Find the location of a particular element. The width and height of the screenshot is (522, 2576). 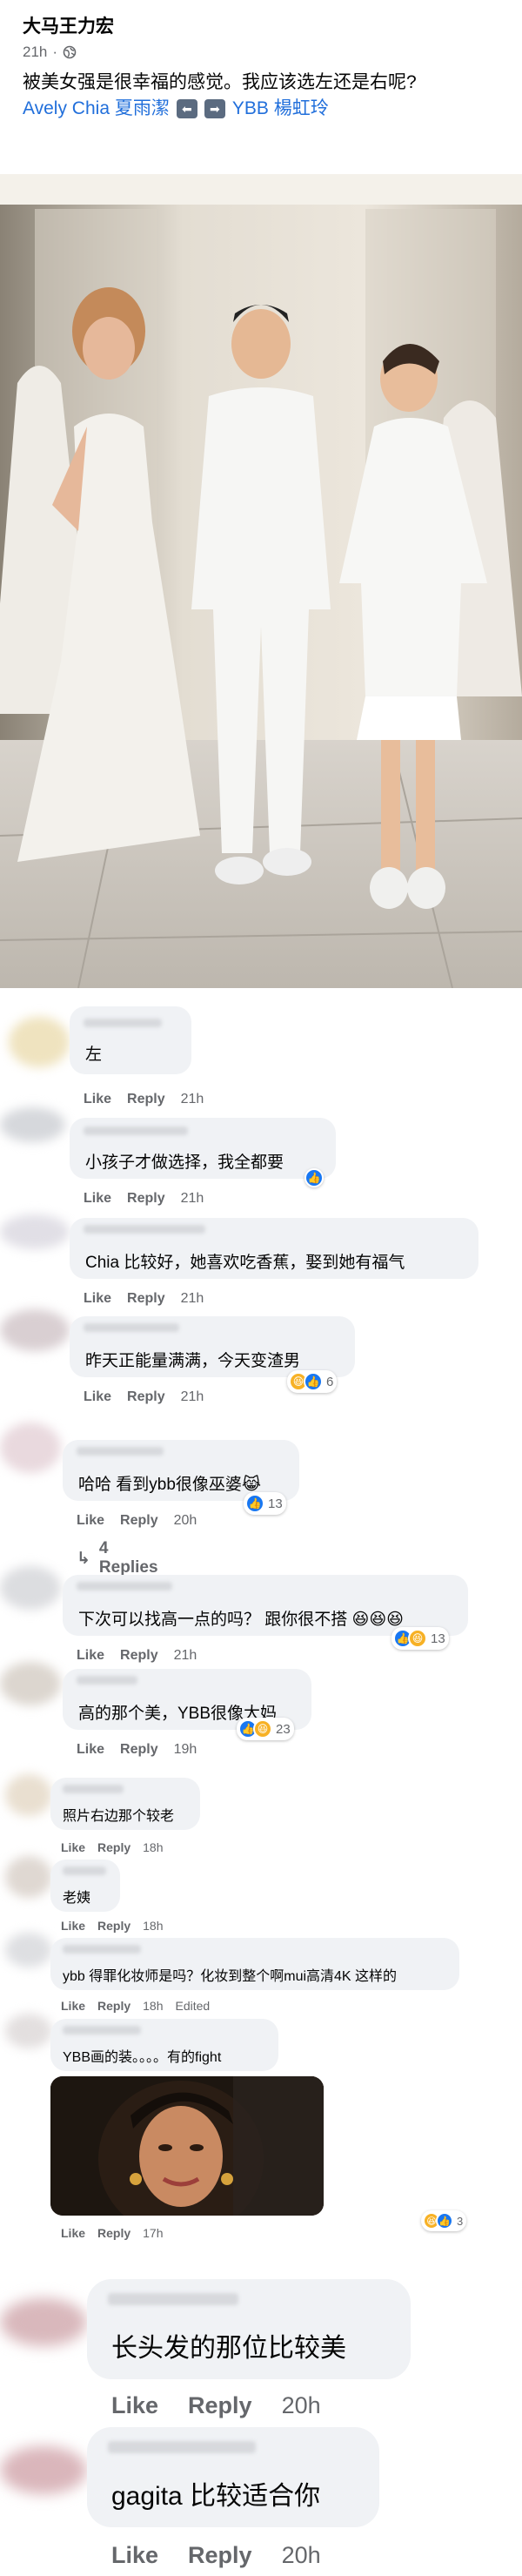

reaction-summary: 👍 13 is located at coordinates (265, 1503).